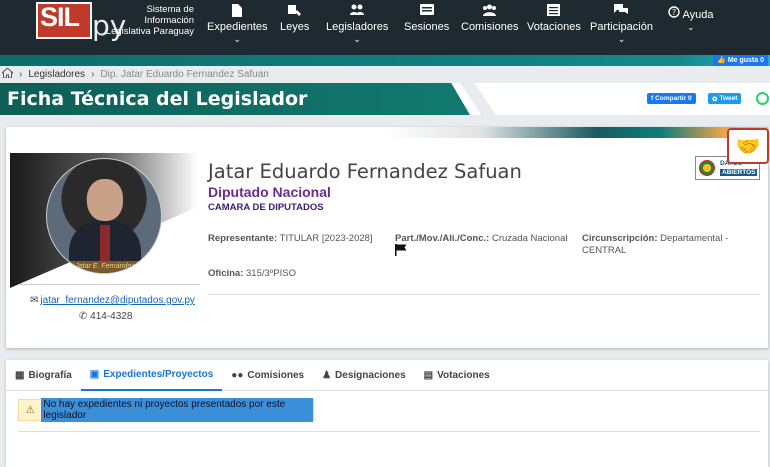 This screenshot has height=467, width=770. I want to click on nav-label: Expedientes, so click(237, 27).